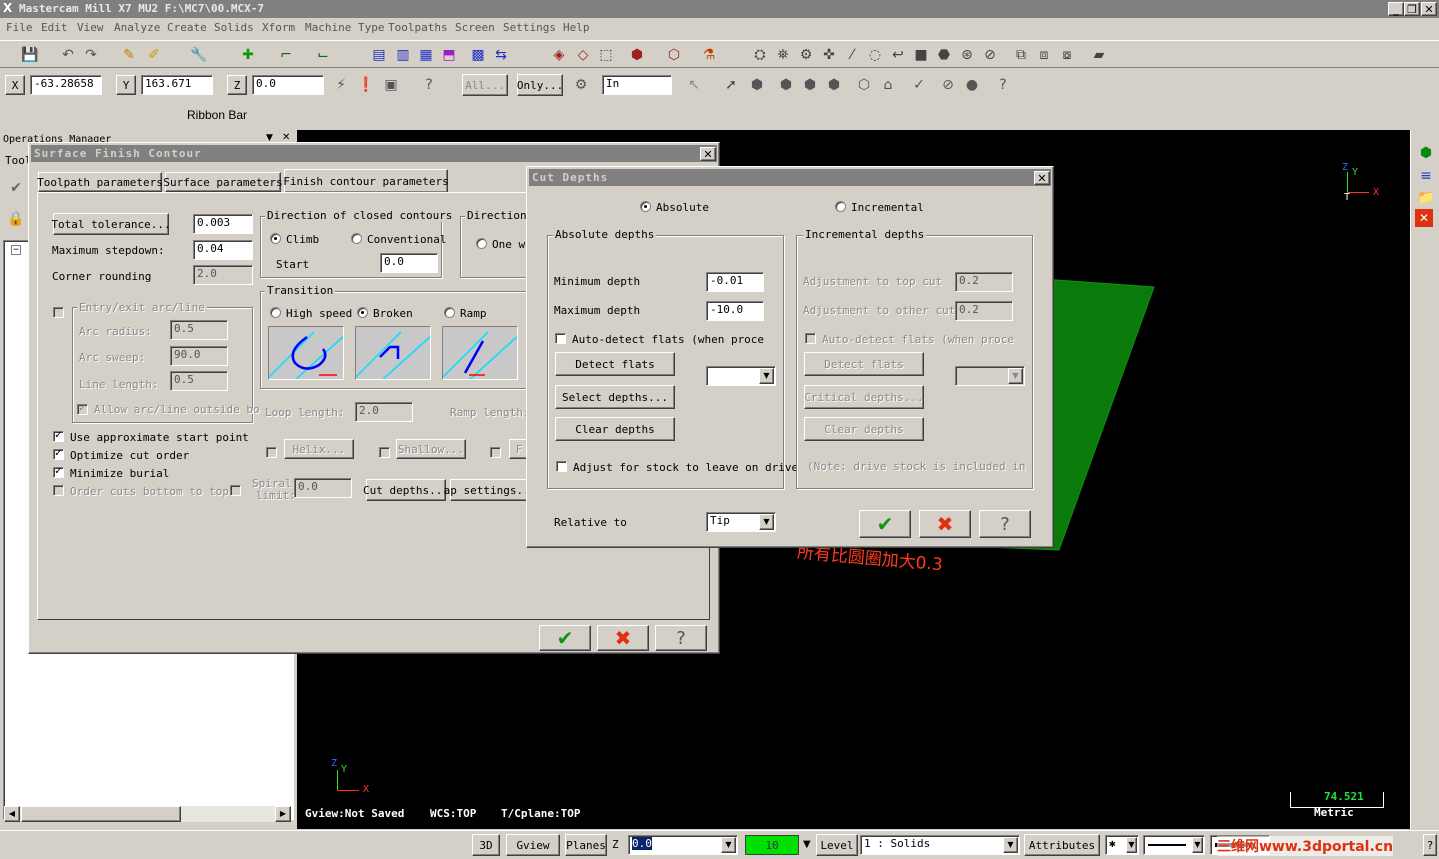 The width and height of the screenshot is (1439, 859). Describe the element at coordinates (681, 638) in the screenshot. I see `surface-help-button: ?` at that location.